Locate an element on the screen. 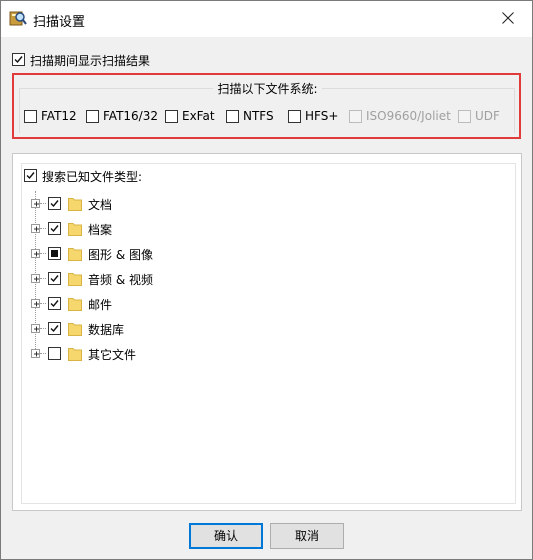 This screenshot has height=560, width=533. filetype-email-label: 邮件 is located at coordinates (100, 305).